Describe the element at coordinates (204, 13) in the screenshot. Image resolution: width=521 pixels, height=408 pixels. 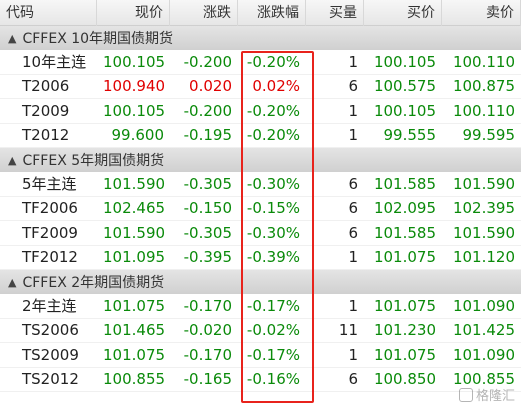
I see `col-header-change: 涨跌` at that location.